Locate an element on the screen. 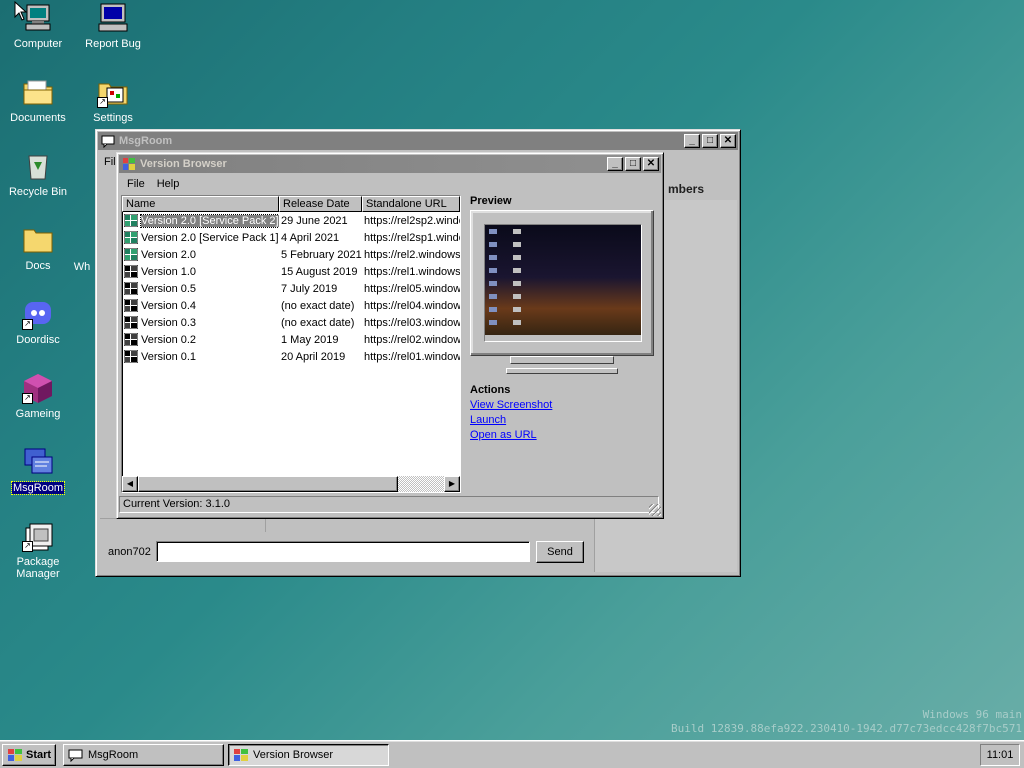 Image resolution: width=1024 pixels, height=768 pixels. release-date-cell: 4 April 2021 is located at coordinates (310, 237).